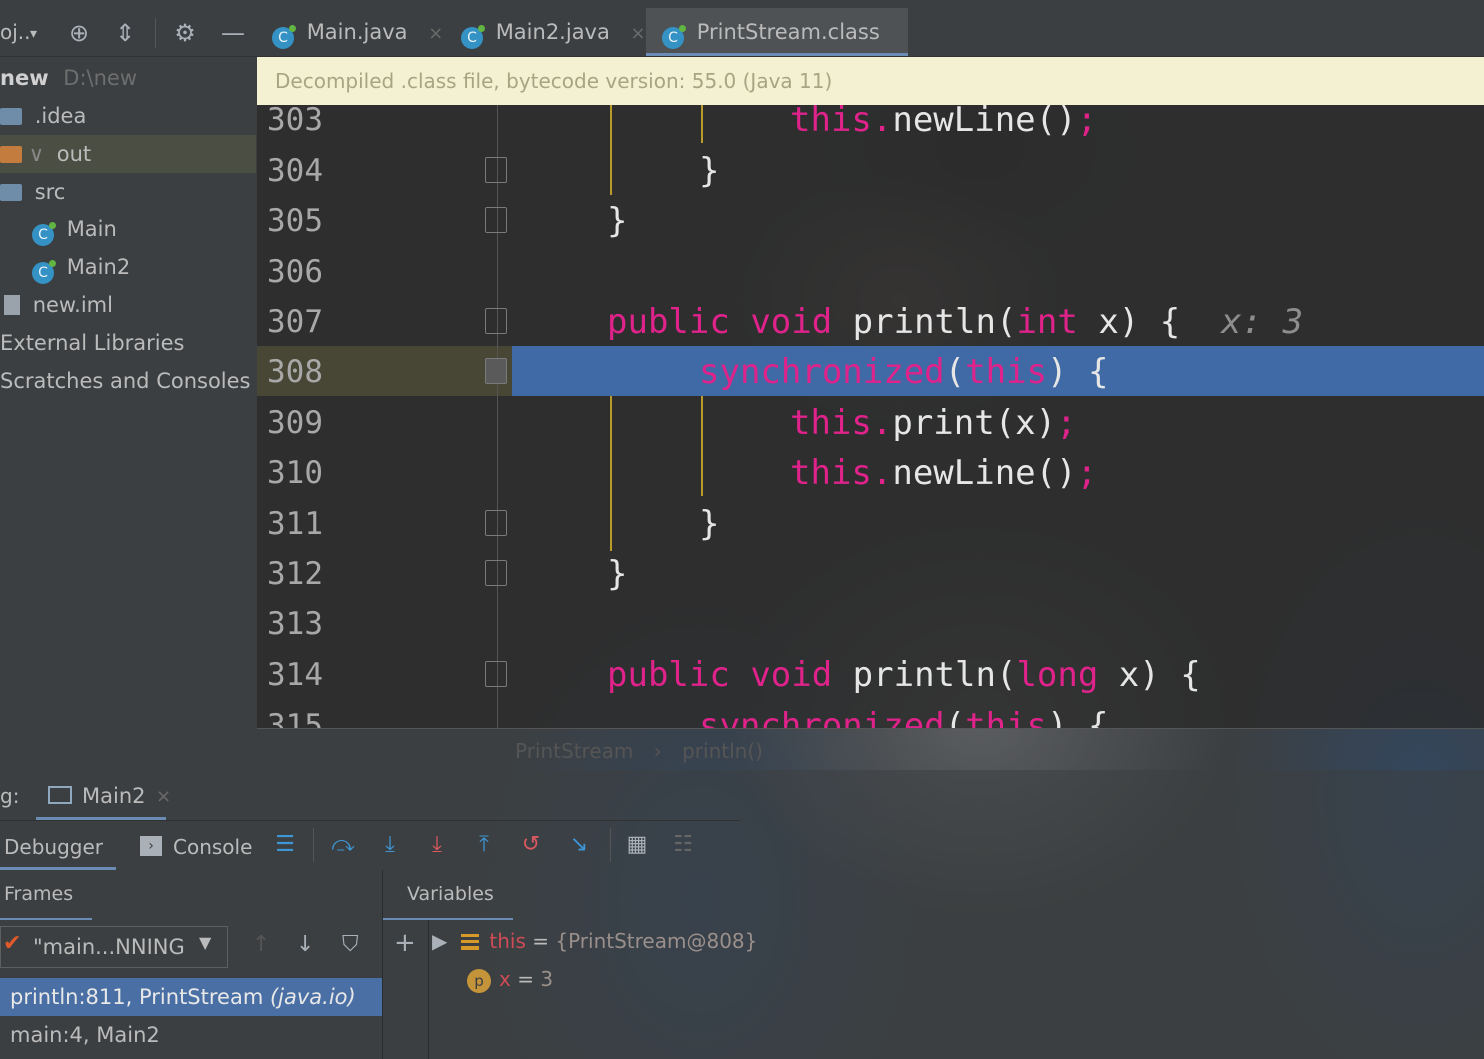 This screenshot has width=1484, height=1059. Describe the element at coordinates (484, 845) in the screenshot. I see `step-out-icon: ⤒` at that location.